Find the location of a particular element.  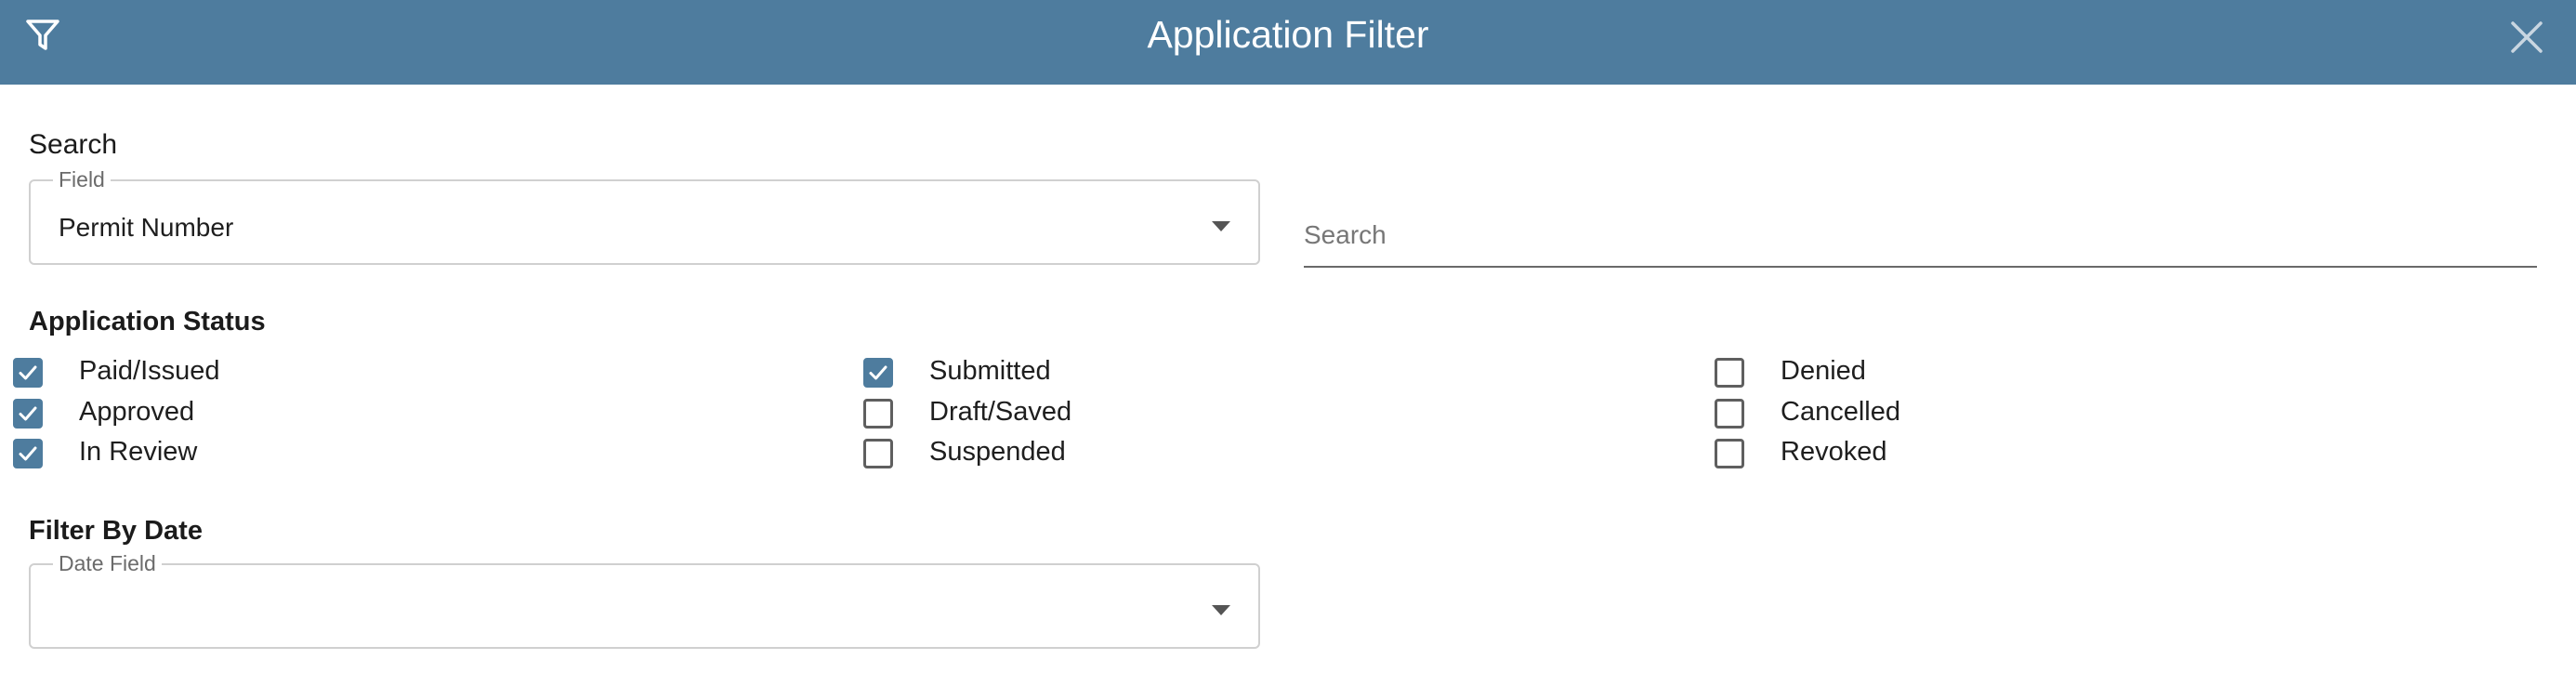

filter-by-date-label: Filter By Date is located at coordinates (116, 531).